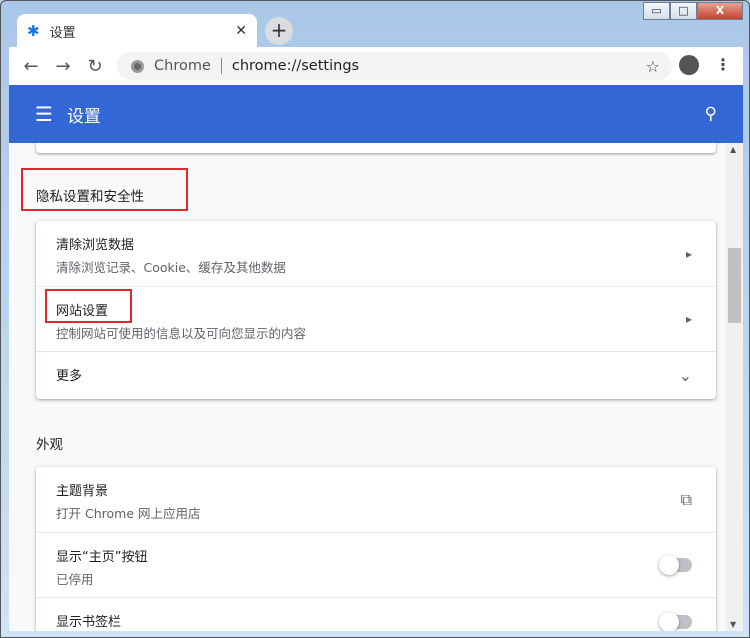 This screenshot has height=638, width=750. I want to click on more-menu-icon: ⋮, so click(723, 64).